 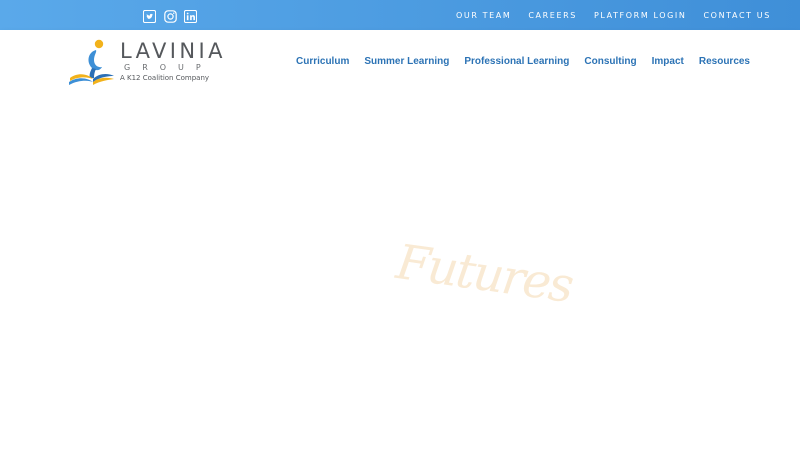 What do you see at coordinates (516, 61) in the screenshot?
I see `nav-professional-learning-link: Professional Learning` at bounding box center [516, 61].